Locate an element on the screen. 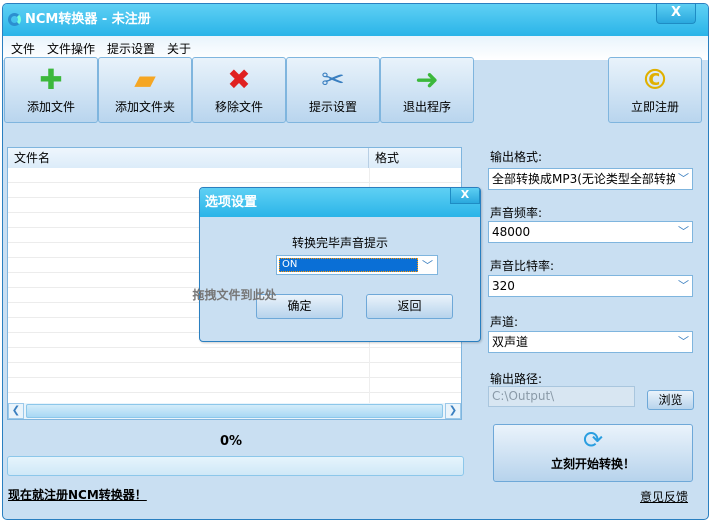 The width and height of the screenshot is (711, 523). scroll-right-icon: ❯ is located at coordinates (453, 411).